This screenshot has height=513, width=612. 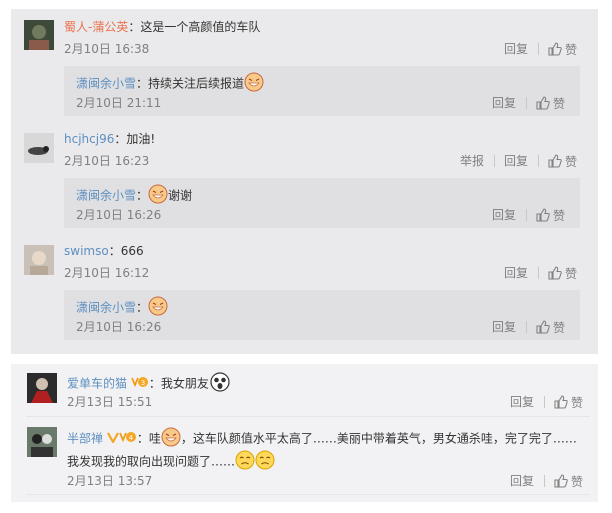 What do you see at coordinates (141, 139) in the screenshot?
I see `comment-text: 加油!` at bounding box center [141, 139].